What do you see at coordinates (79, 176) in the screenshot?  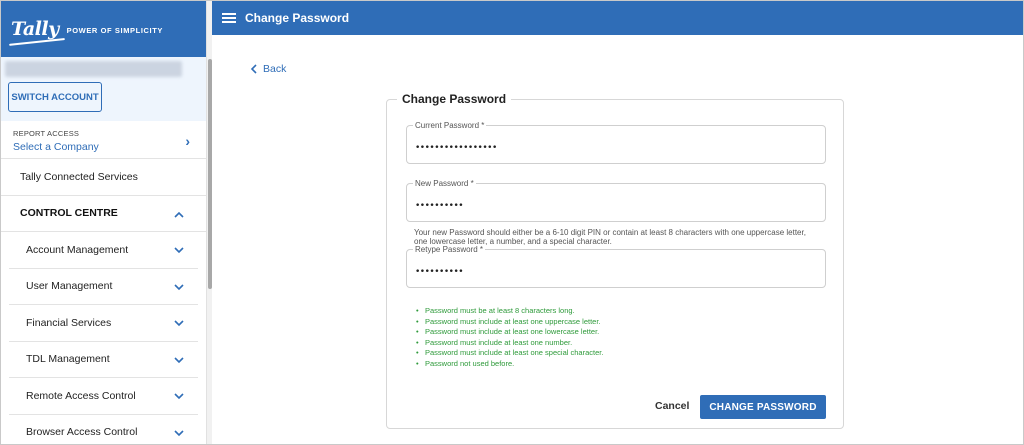 I see `sidebar-item-label: Tally Connected Services` at bounding box center [79, 176].